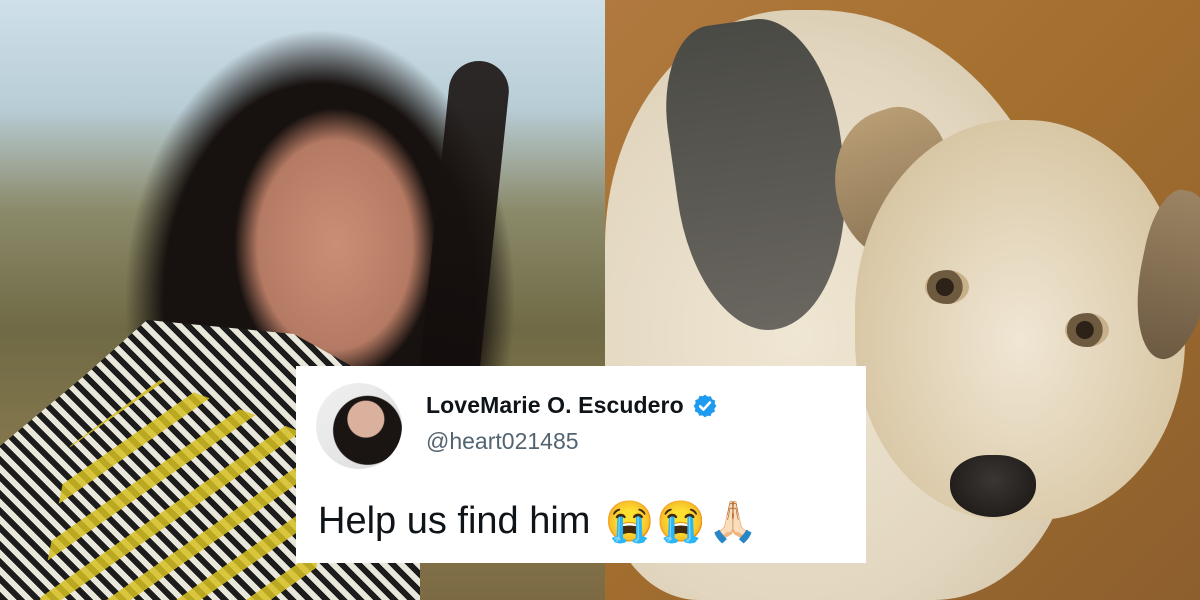 Image resolution: width=1200 pixels, height=600 pixels. What do you see at coordinates (555, 405) in the screenshot?
I see `author-display-name: LoveMarie O. Escudero` at bounding box center [555, 405].